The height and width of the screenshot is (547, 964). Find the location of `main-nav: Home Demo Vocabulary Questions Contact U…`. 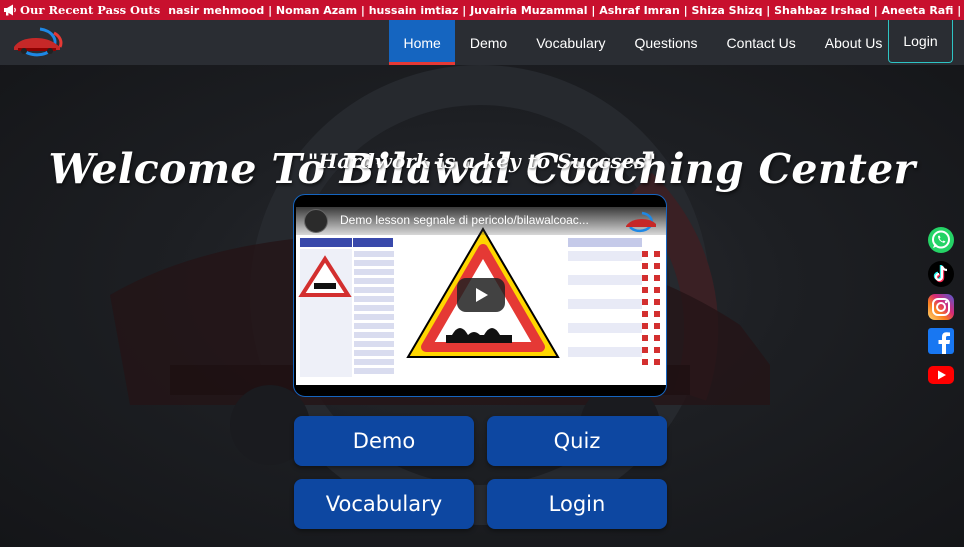

main-nav: Home Demo Vocabulary Questions Contact U… is located at coordinates (643, 42).